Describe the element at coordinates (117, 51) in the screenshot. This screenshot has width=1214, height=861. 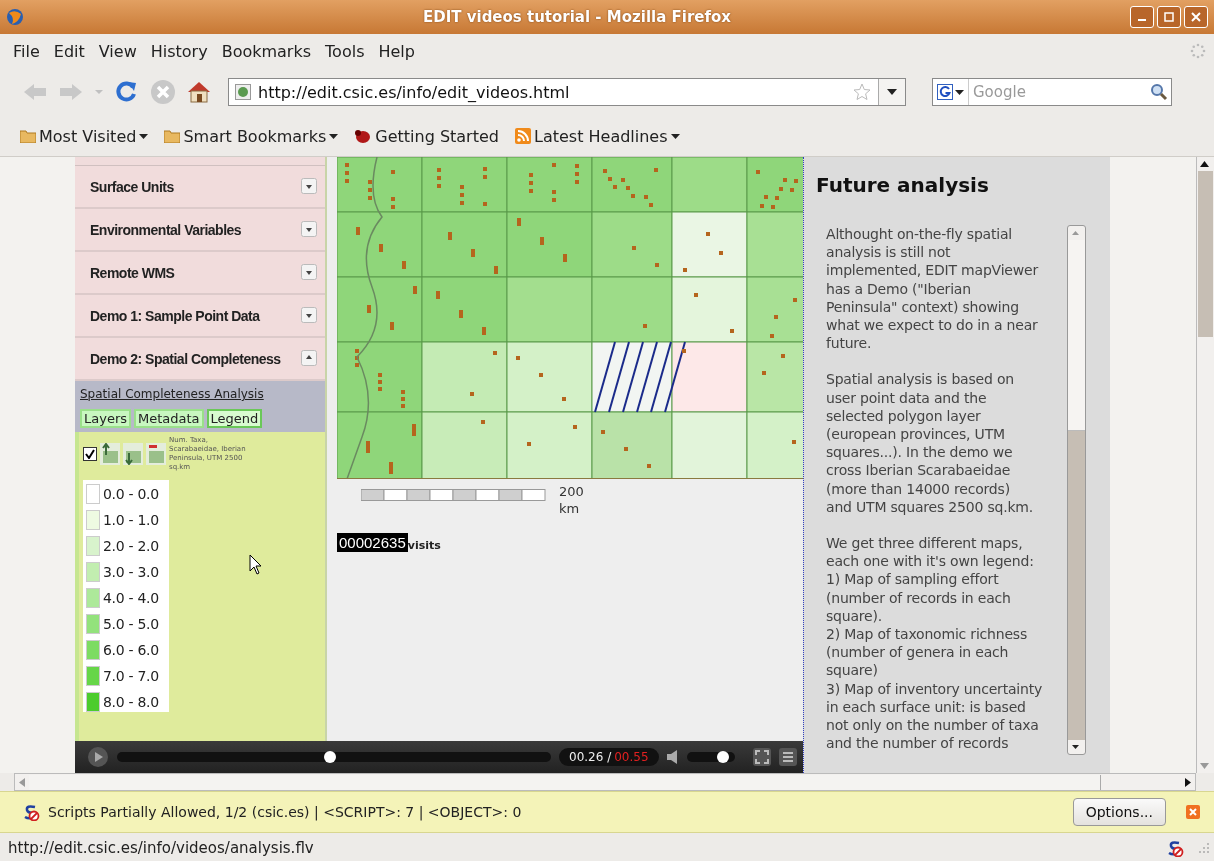
I see `menu-item: View` at that location.